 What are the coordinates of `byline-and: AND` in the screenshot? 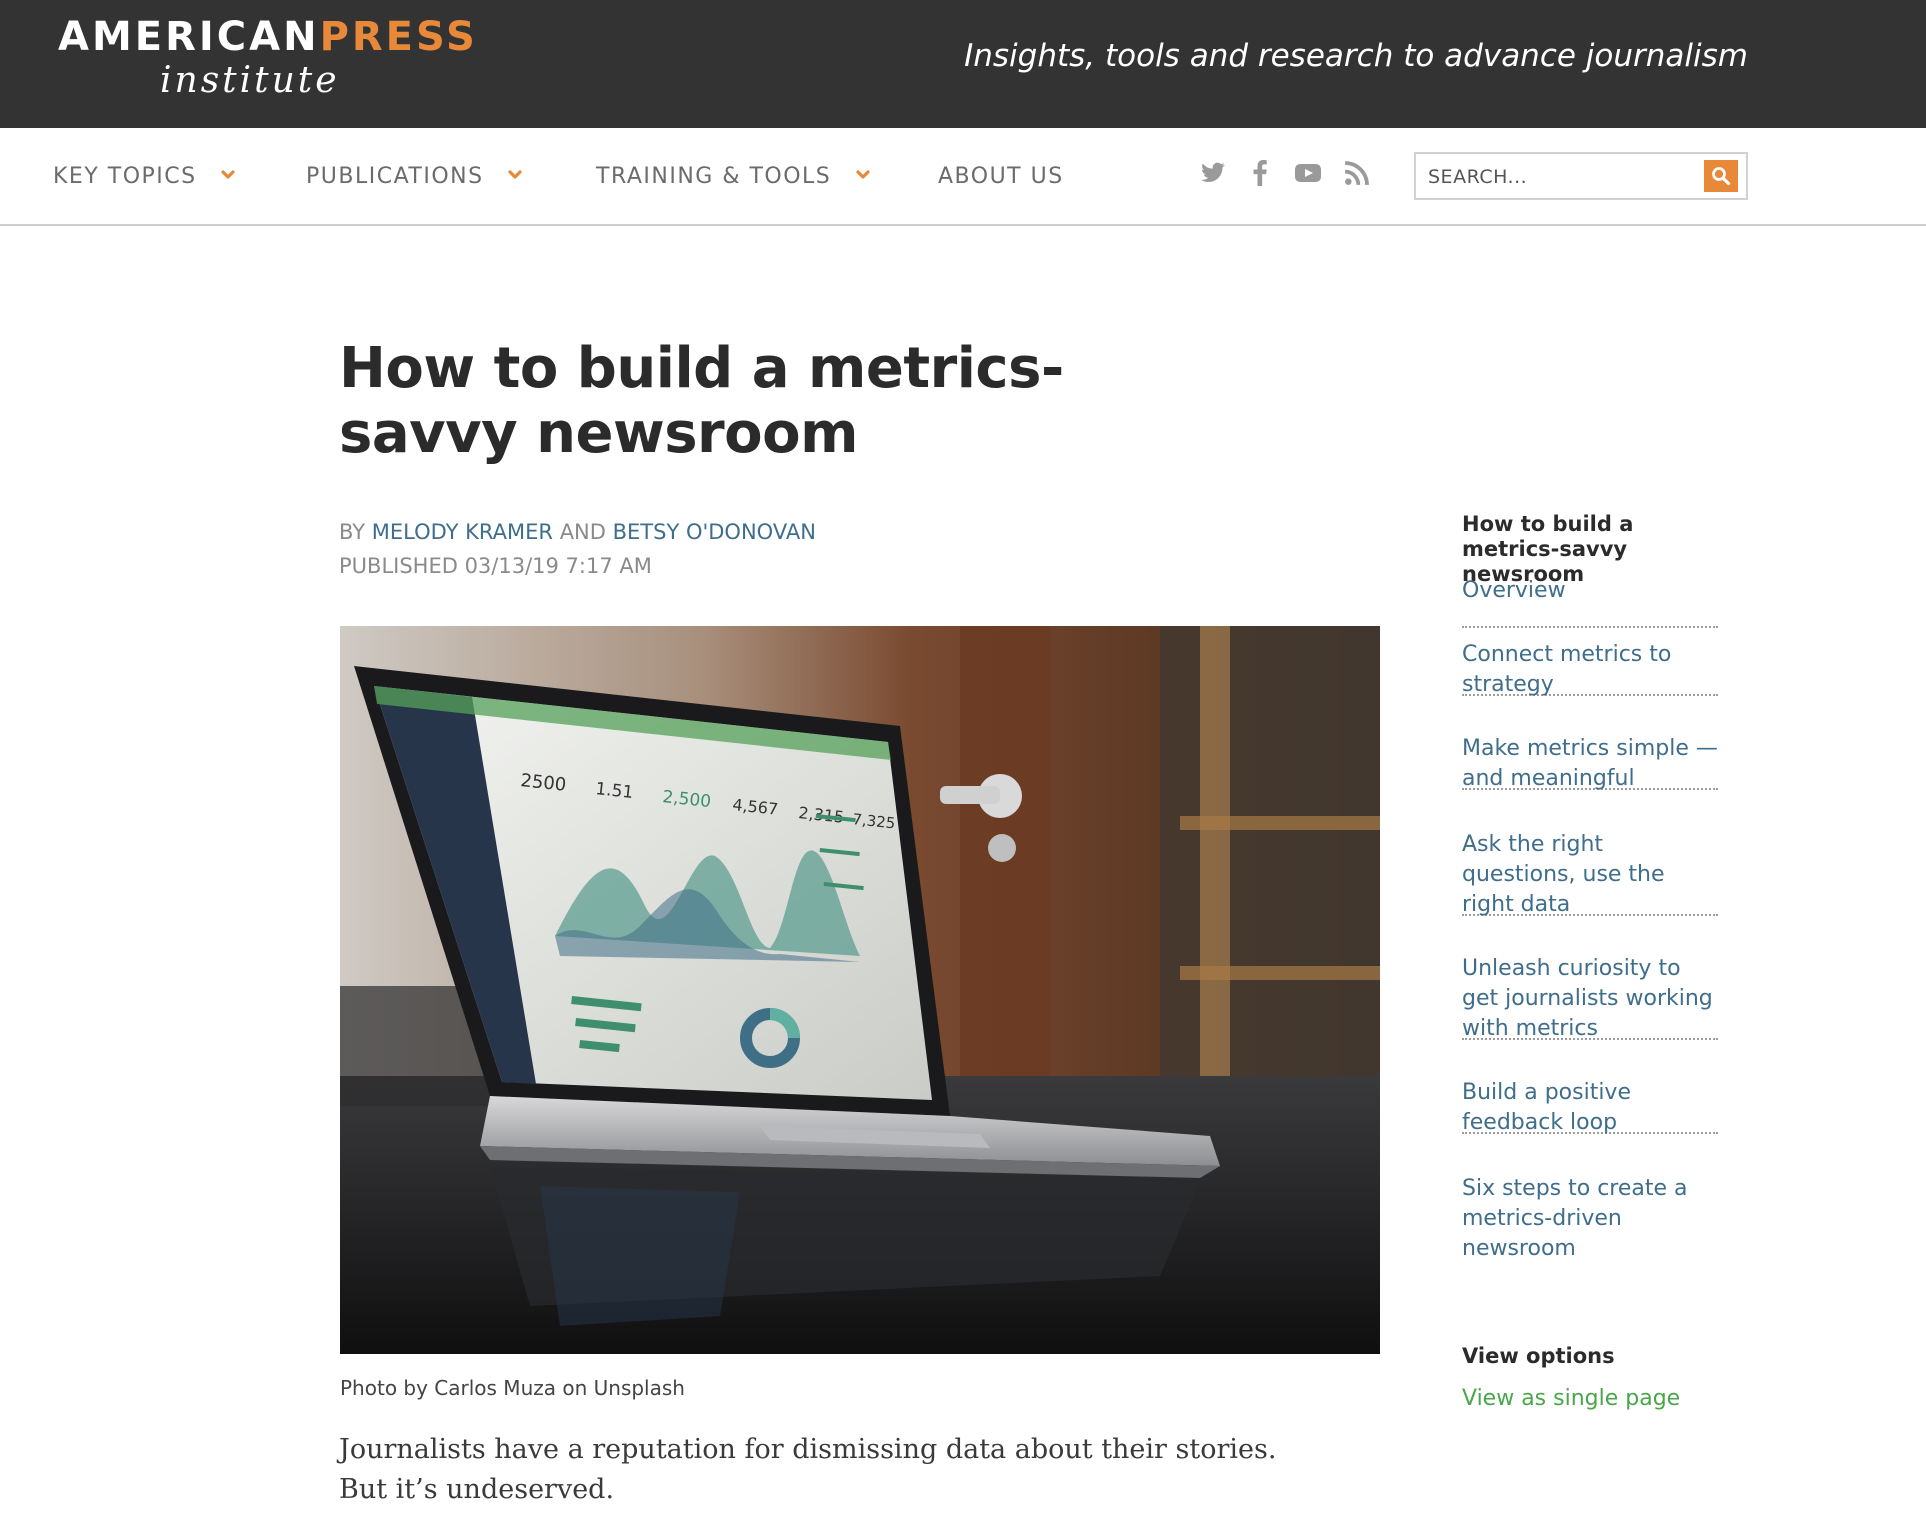 It's located at (583, 532).